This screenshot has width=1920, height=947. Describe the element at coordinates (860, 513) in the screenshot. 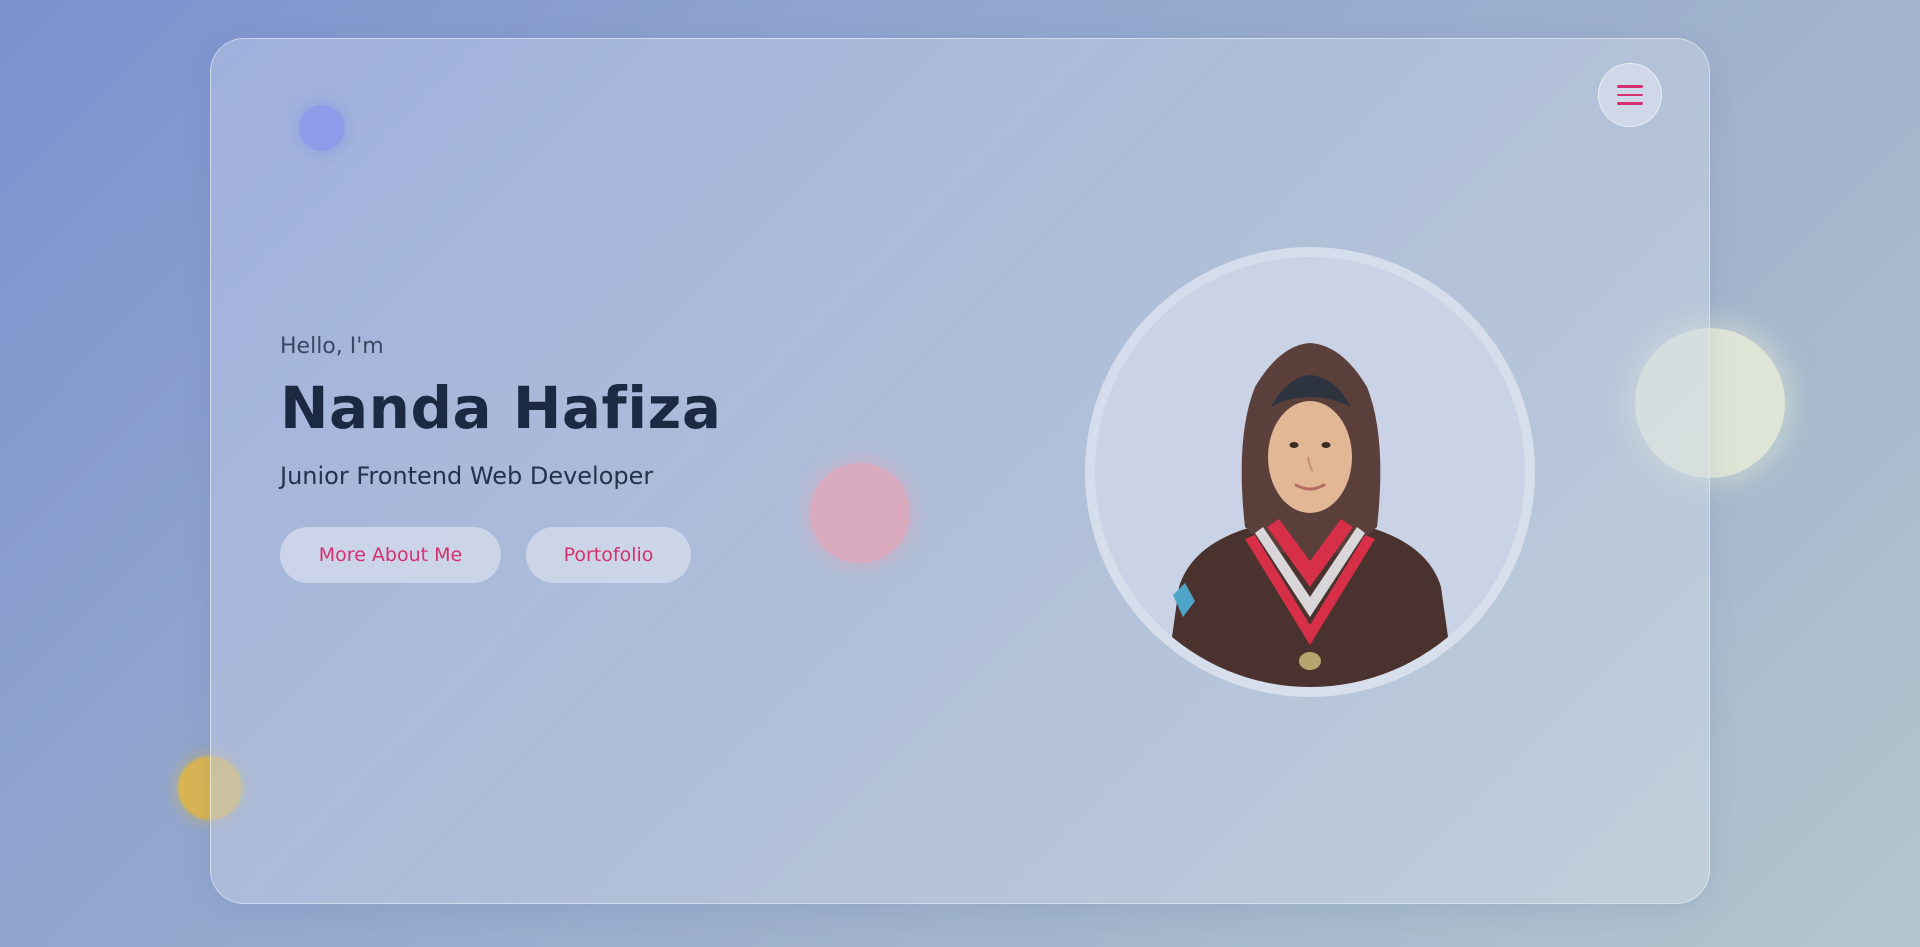

I see `decorative-pink-blob` at that location.